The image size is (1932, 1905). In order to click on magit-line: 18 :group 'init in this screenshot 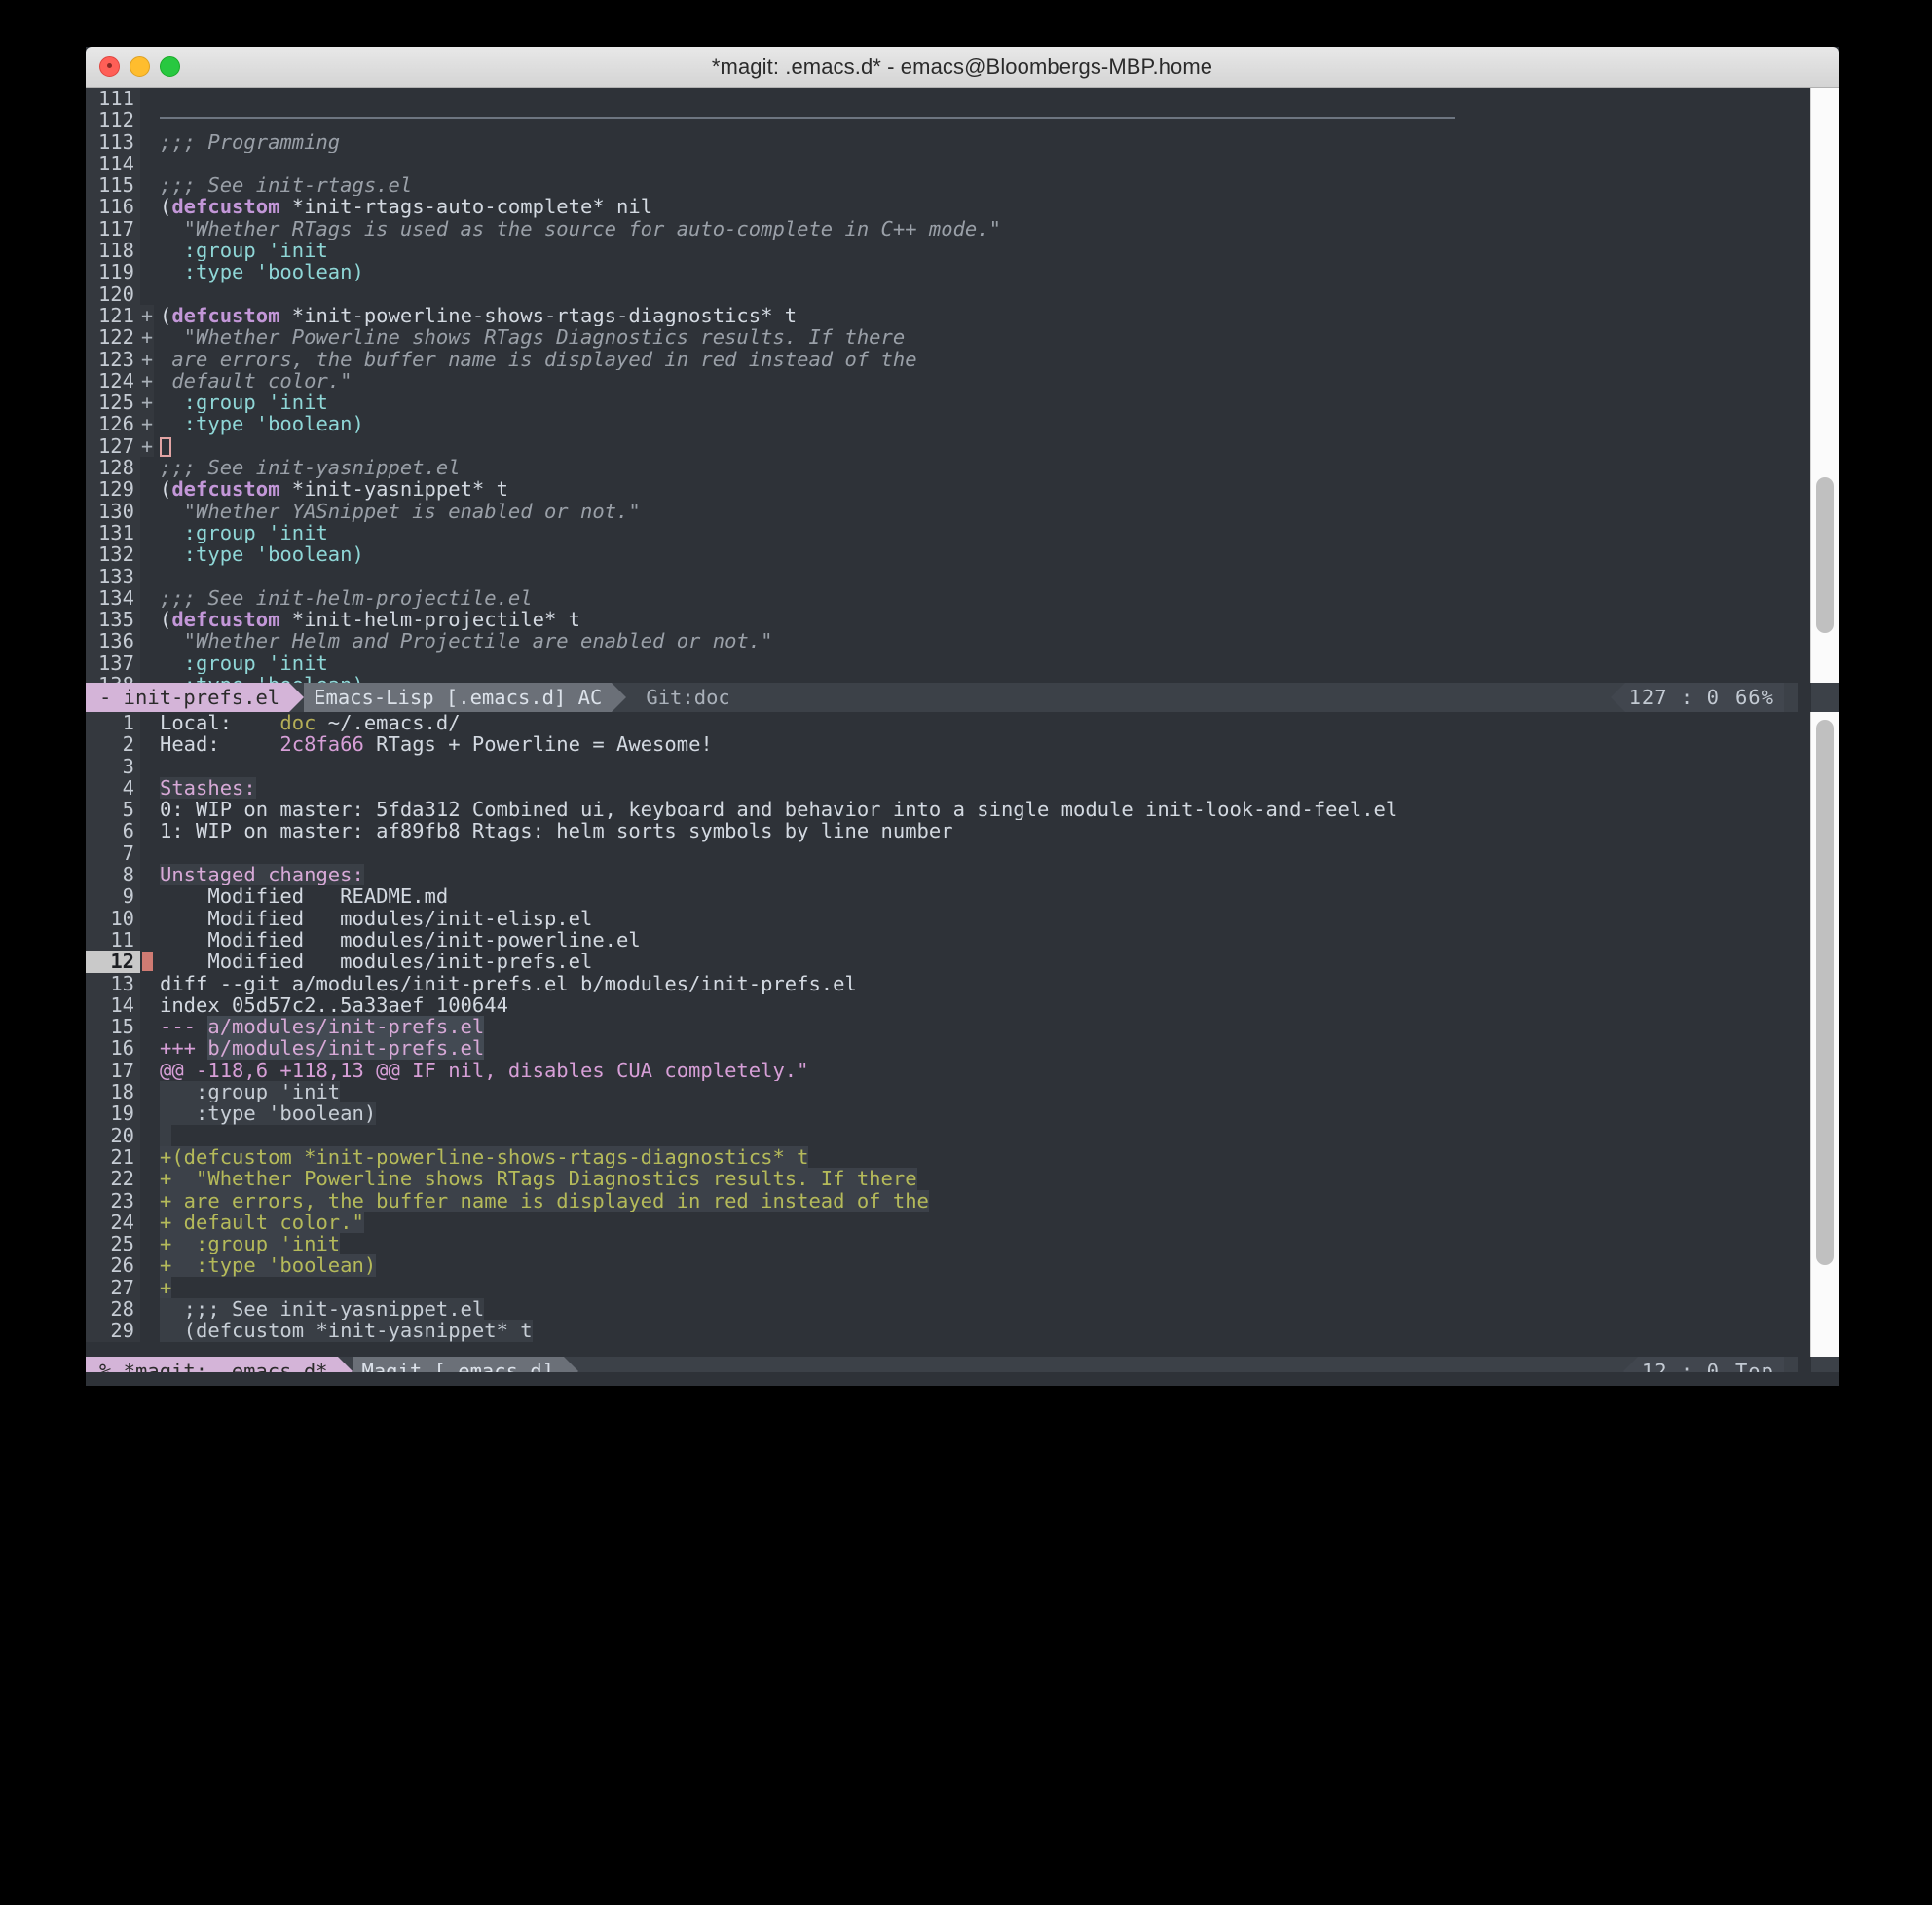, I will do `click(962, 1091)`.